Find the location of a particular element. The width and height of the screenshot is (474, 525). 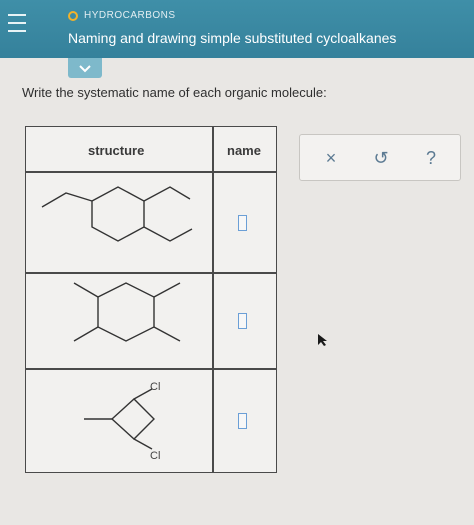

chevron-down-icon is located at coordinates (85, 68).